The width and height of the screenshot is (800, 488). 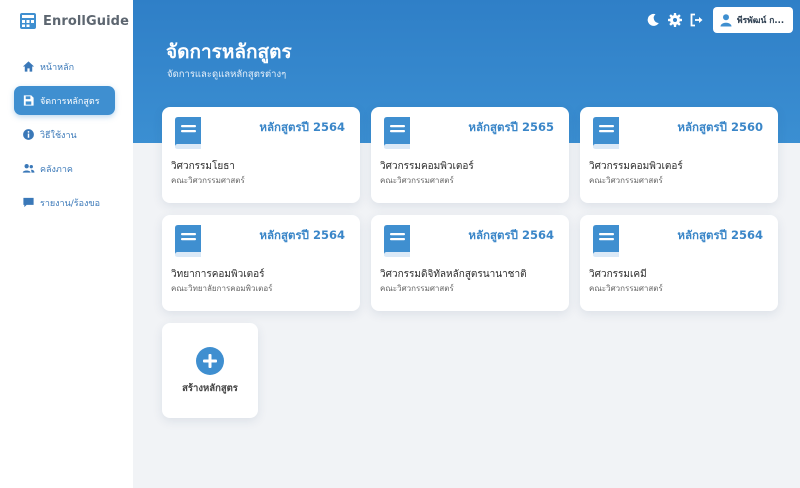 I want to click on course-year: หลักสูตรปี 2560, so click(x=720, y=127).